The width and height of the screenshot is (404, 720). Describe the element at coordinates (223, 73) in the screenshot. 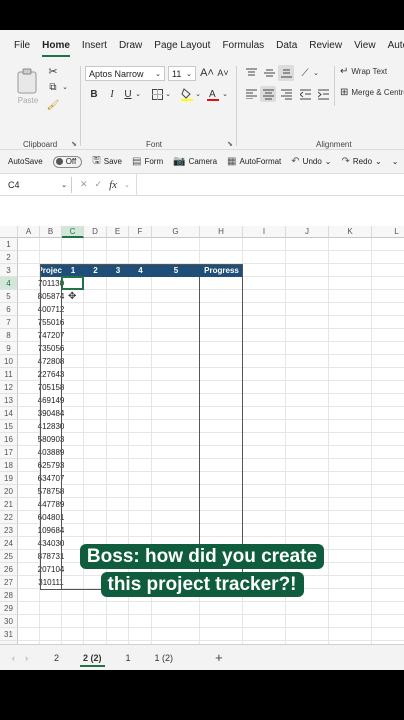

I see `decrease-font-button: A˅` at that location.